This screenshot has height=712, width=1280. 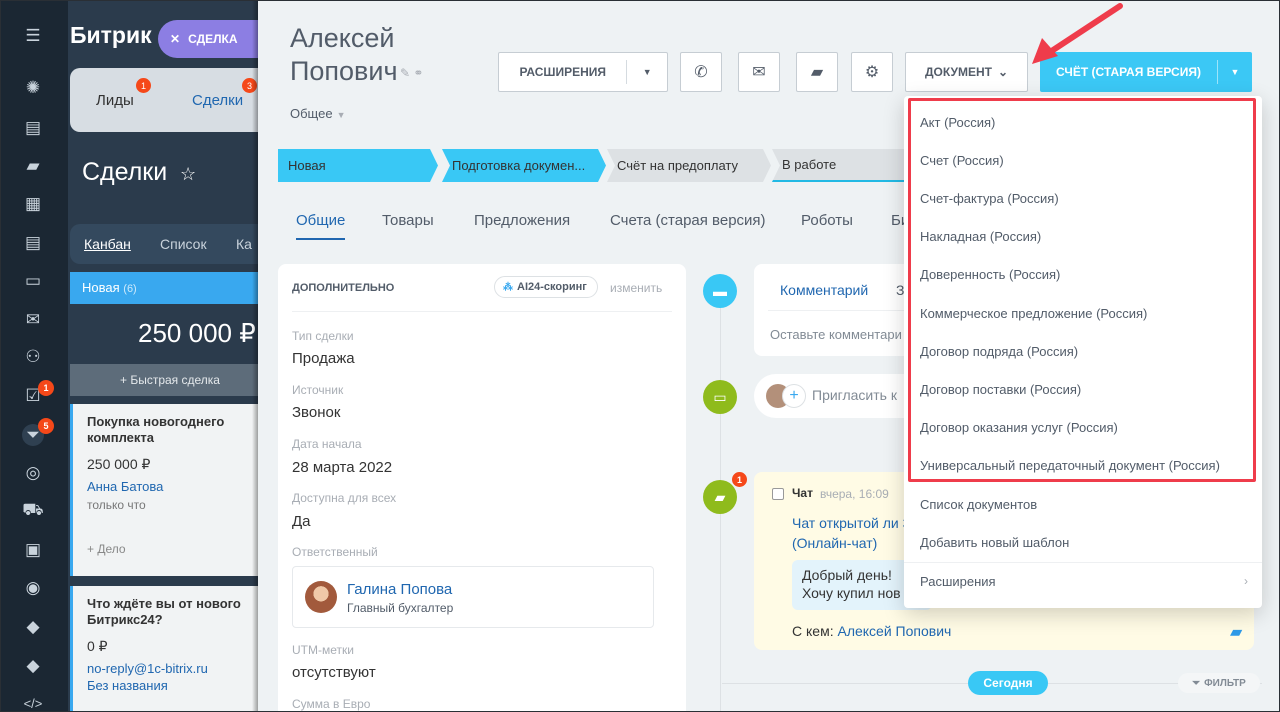 What do you see at coordinates (522, 220) in the screenshot?
I see `tab-offers: Предложения` at bounding box center [522, 220].